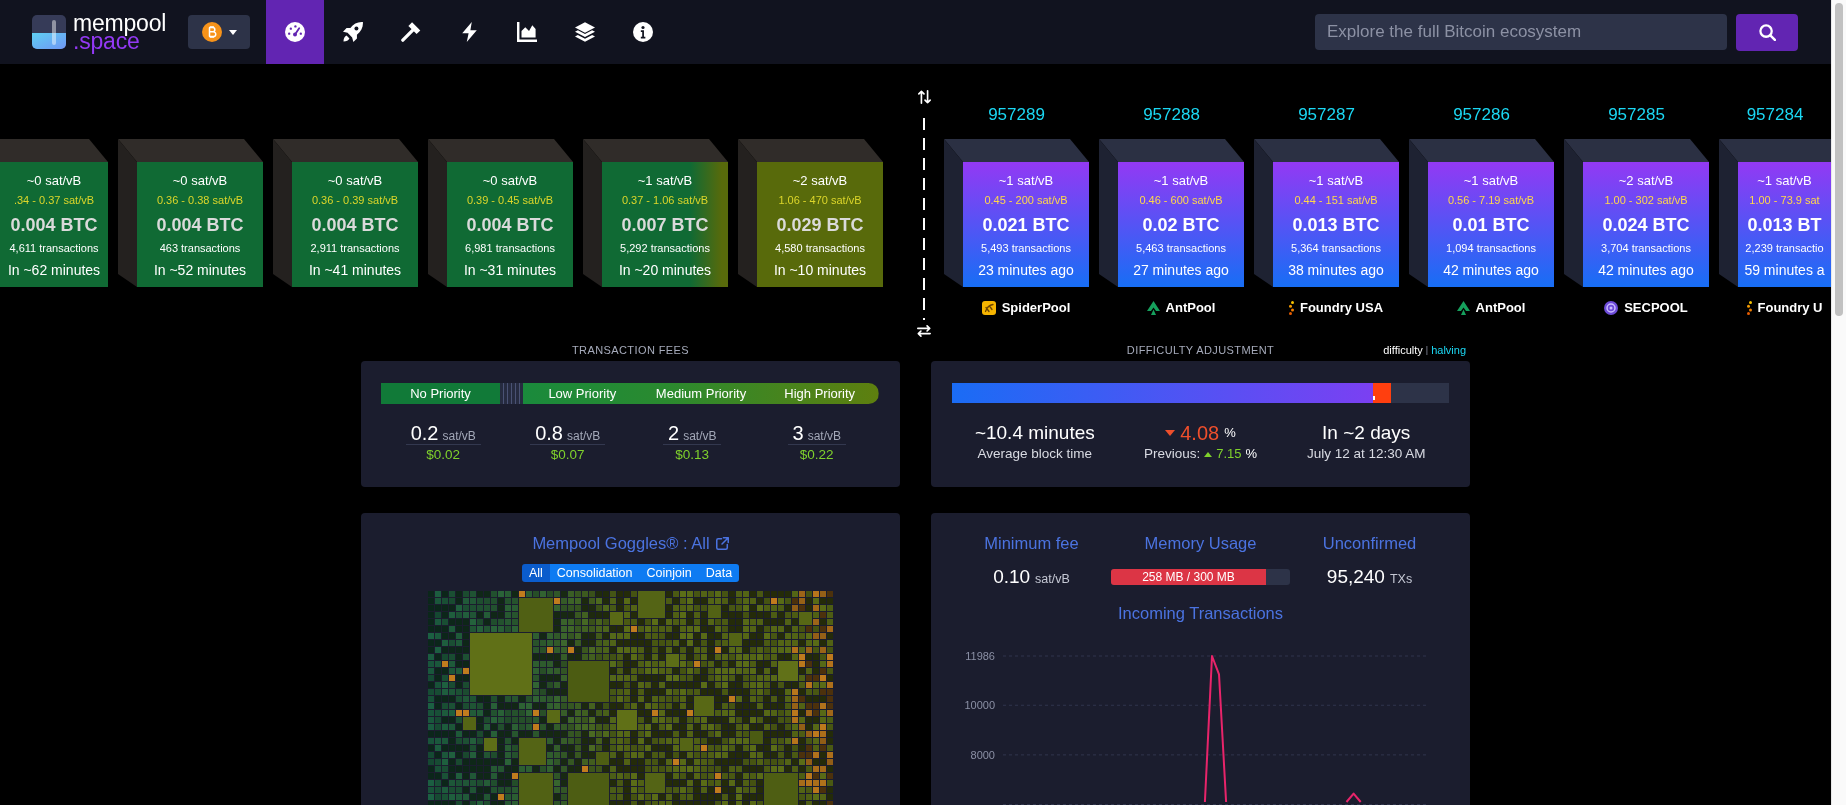  I want to click on transaction-count: 1,094 transactions, so click(1491, 248).